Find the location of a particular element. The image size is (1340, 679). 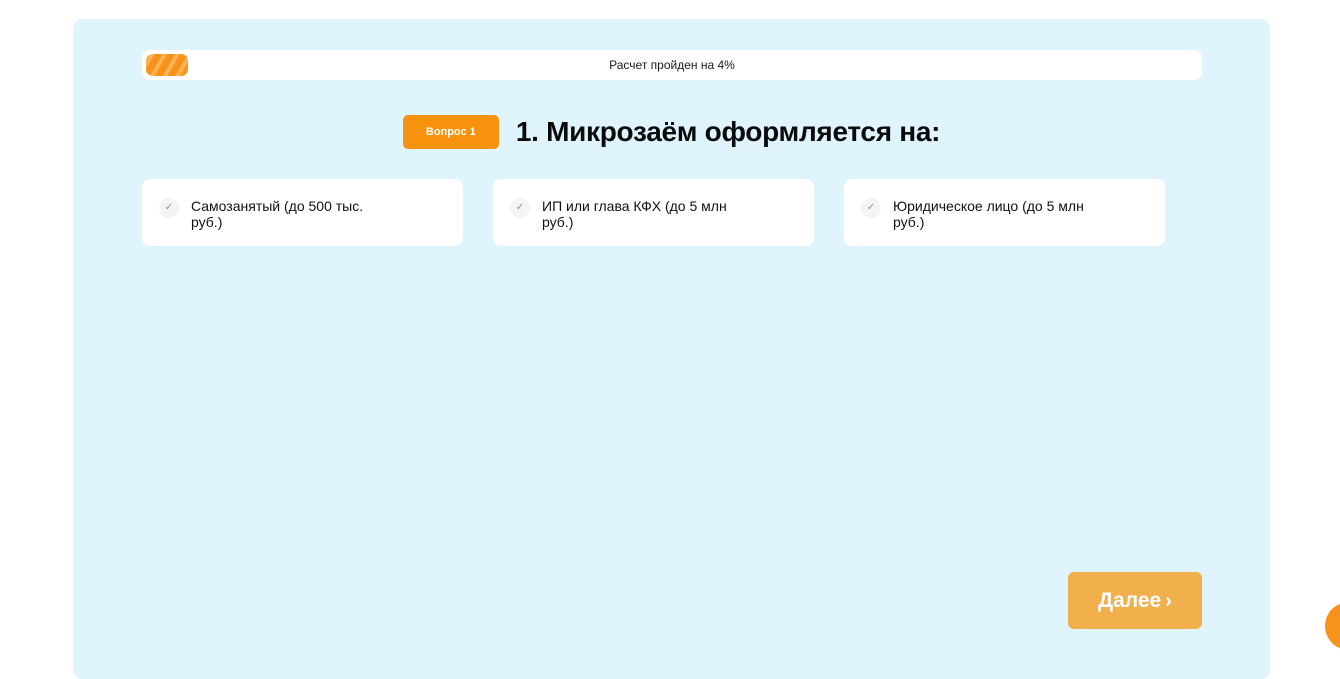

option-label: Самозанятый (до 500 тыс. руб.) is located at coordinates (277, 214).